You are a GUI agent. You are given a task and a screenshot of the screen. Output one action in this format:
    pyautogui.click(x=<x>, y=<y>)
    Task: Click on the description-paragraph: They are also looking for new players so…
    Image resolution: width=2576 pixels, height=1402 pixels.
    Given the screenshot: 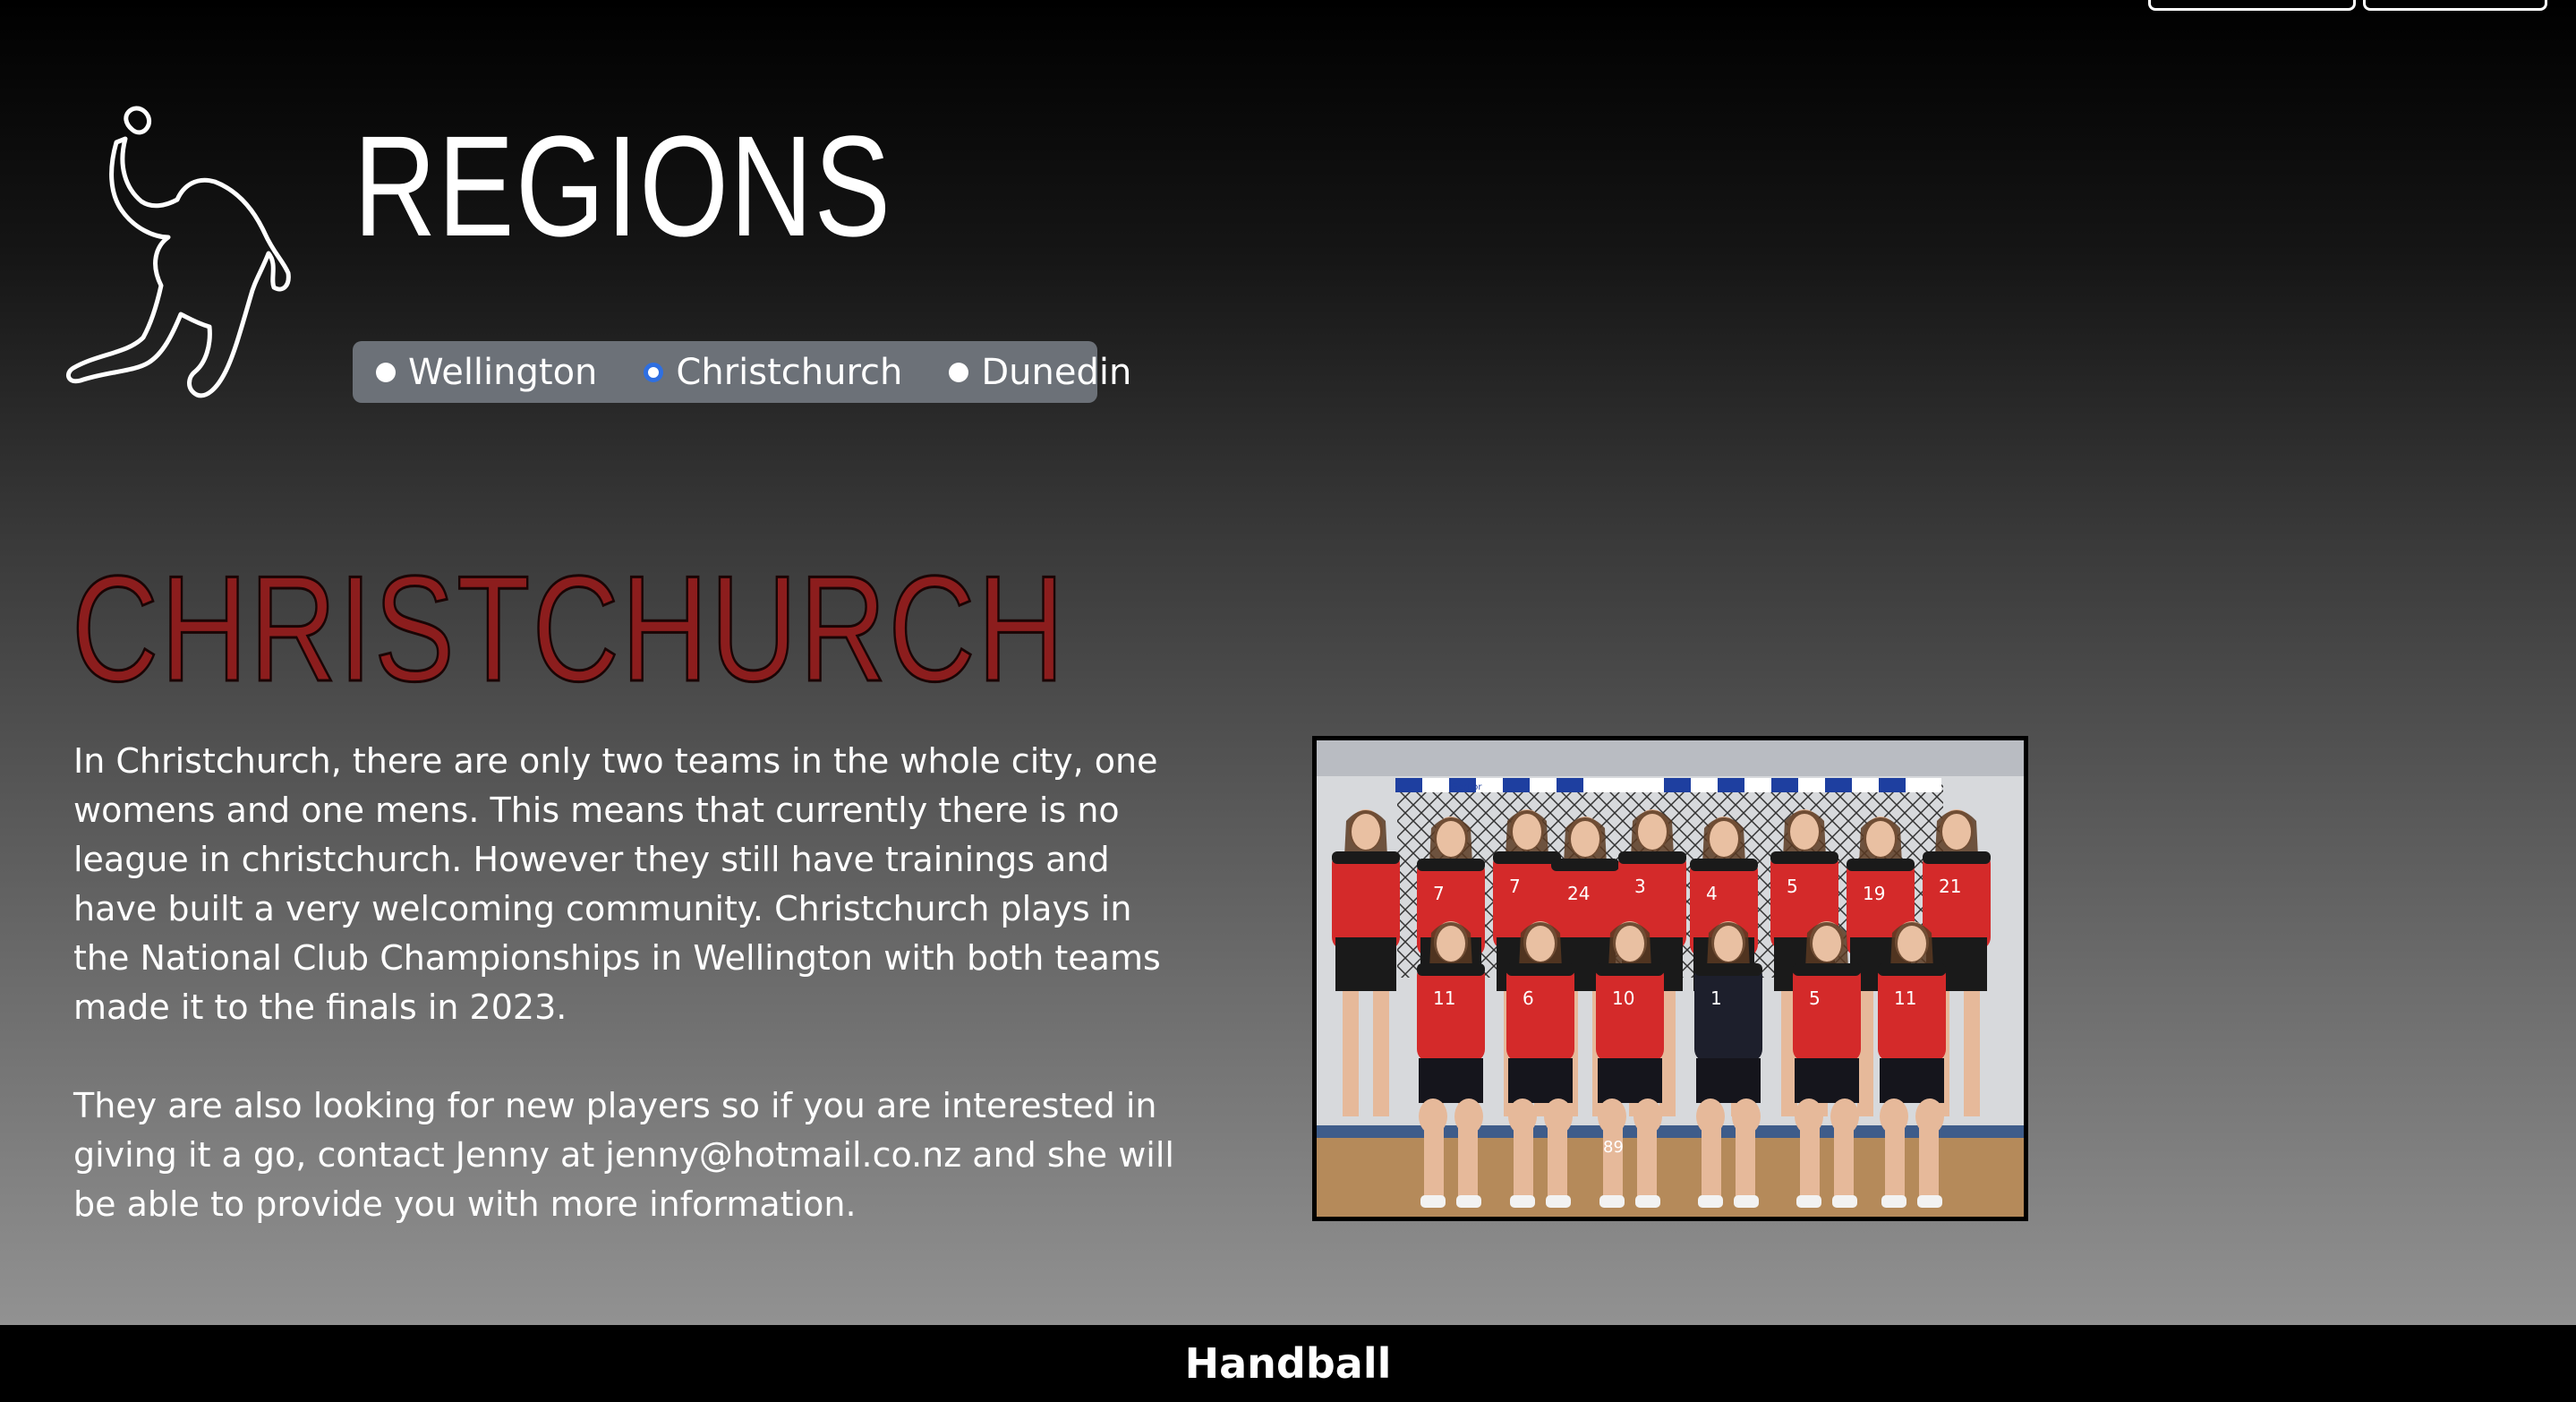 What is the action you would take?
    pyautogui.click(x=623, y=1155)
    